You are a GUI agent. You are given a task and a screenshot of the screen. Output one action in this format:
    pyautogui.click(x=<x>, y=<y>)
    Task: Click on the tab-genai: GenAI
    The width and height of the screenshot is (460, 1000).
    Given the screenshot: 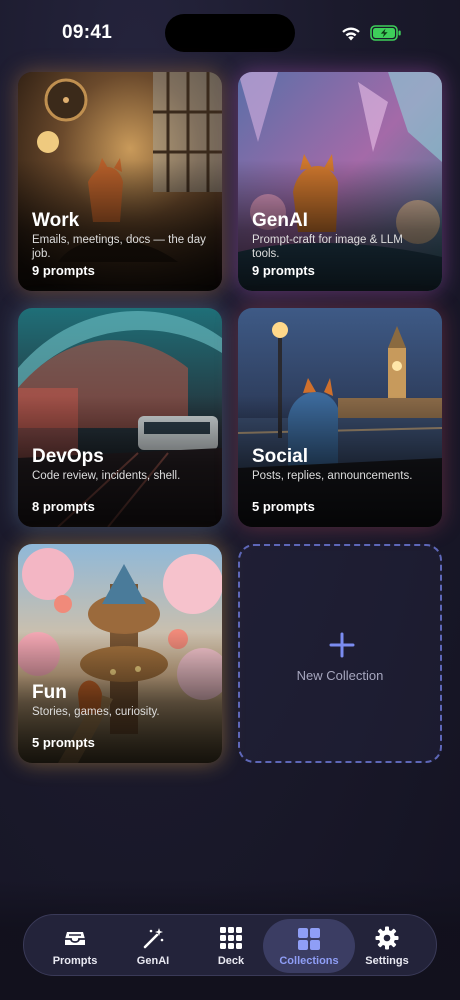 What is the action you would take?
    pyautogui.click(x=153, y=946)
    